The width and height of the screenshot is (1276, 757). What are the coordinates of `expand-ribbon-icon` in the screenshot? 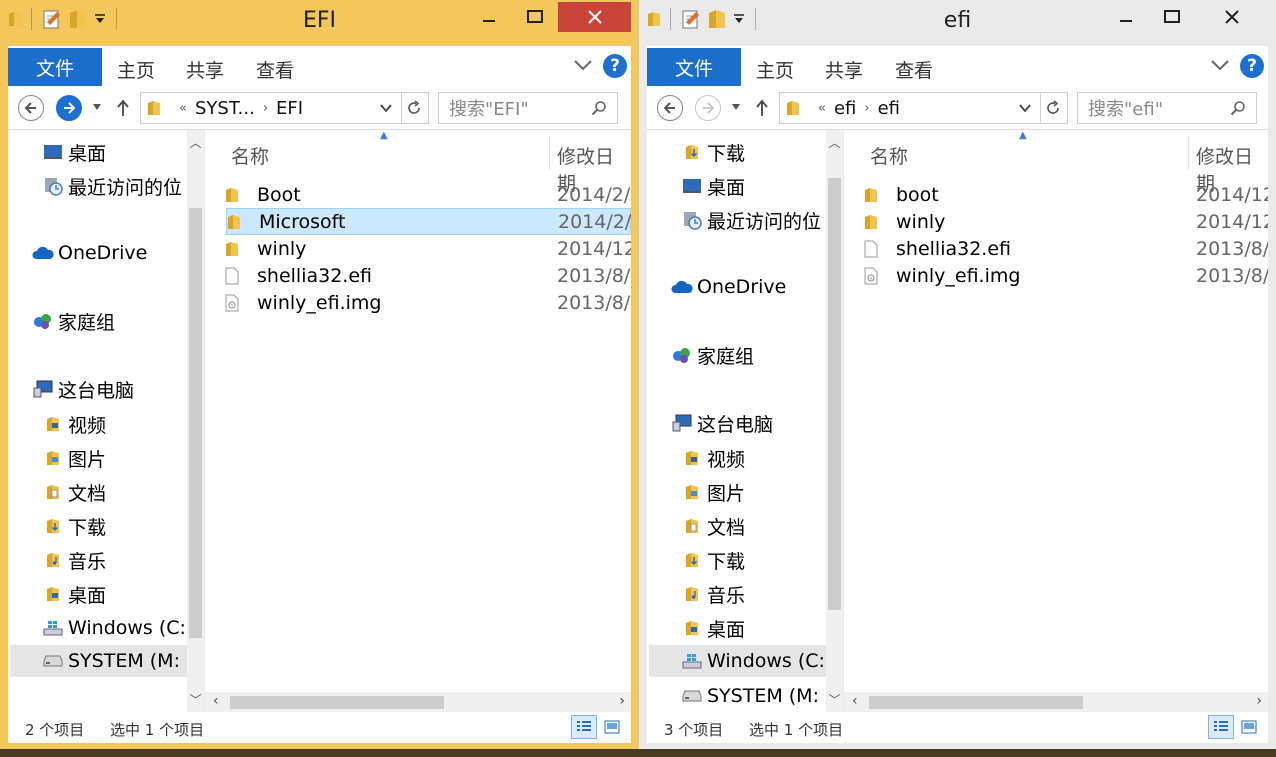 It's located at (1220, 65).